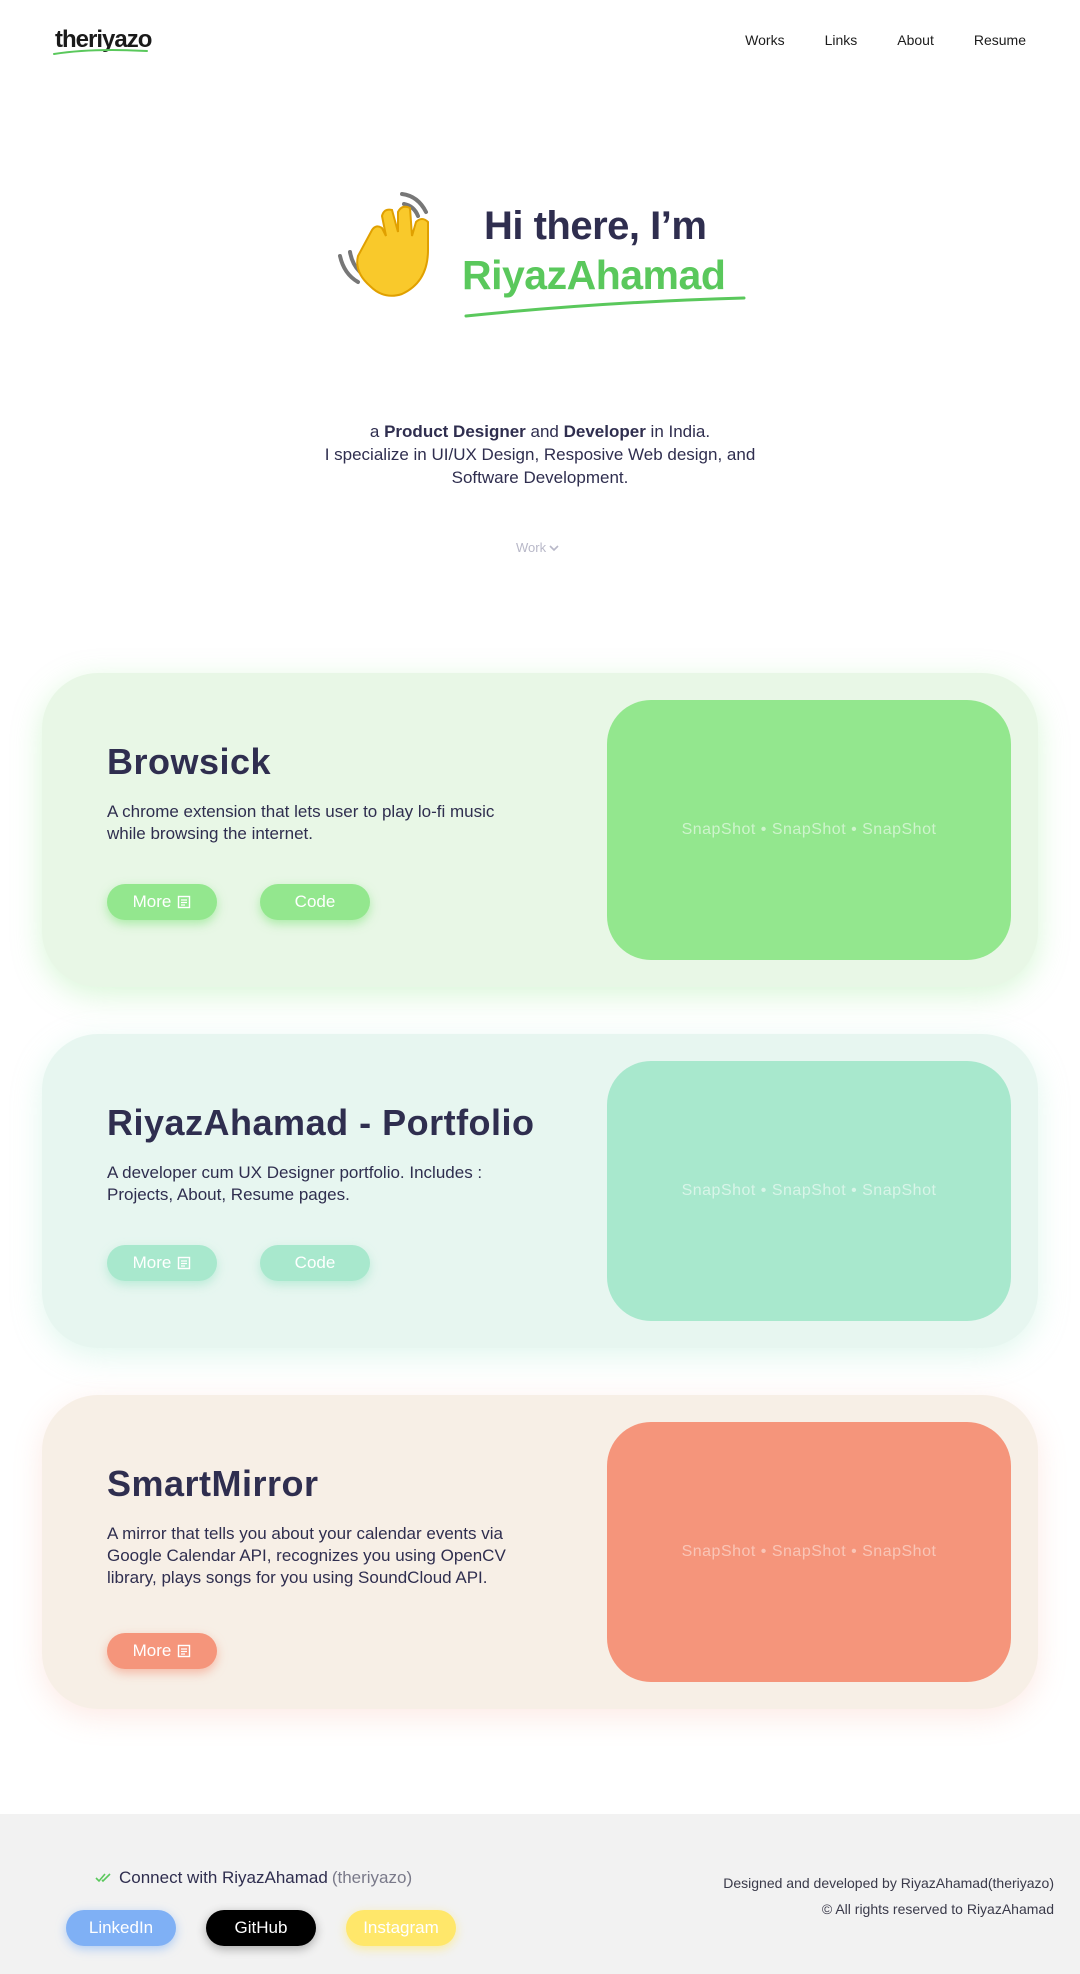 Image resolution: width=1080 pixels, height=1974 pixels. Describe the element at coordinates (531, 547) in the screenshot. I see `work-link-label: Work` at that location.